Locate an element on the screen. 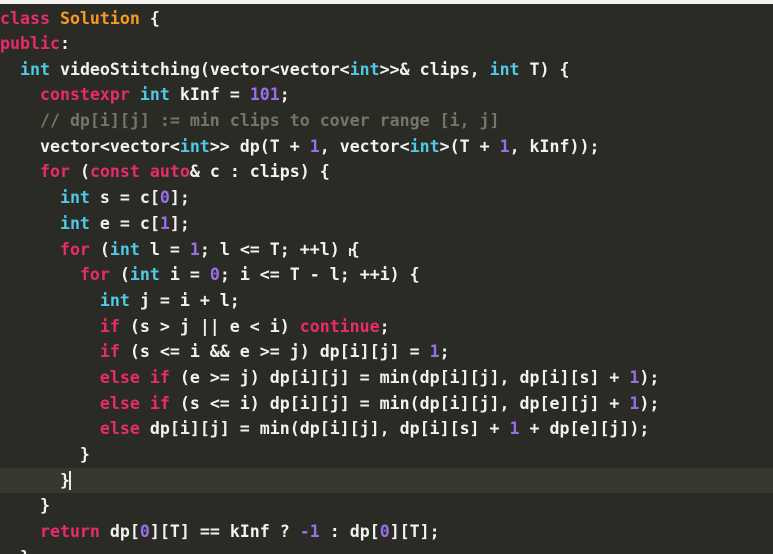 The width and height of the screenshot is (773, 554). code-line: int s = c[0]; is located at coordinates (386, 198).